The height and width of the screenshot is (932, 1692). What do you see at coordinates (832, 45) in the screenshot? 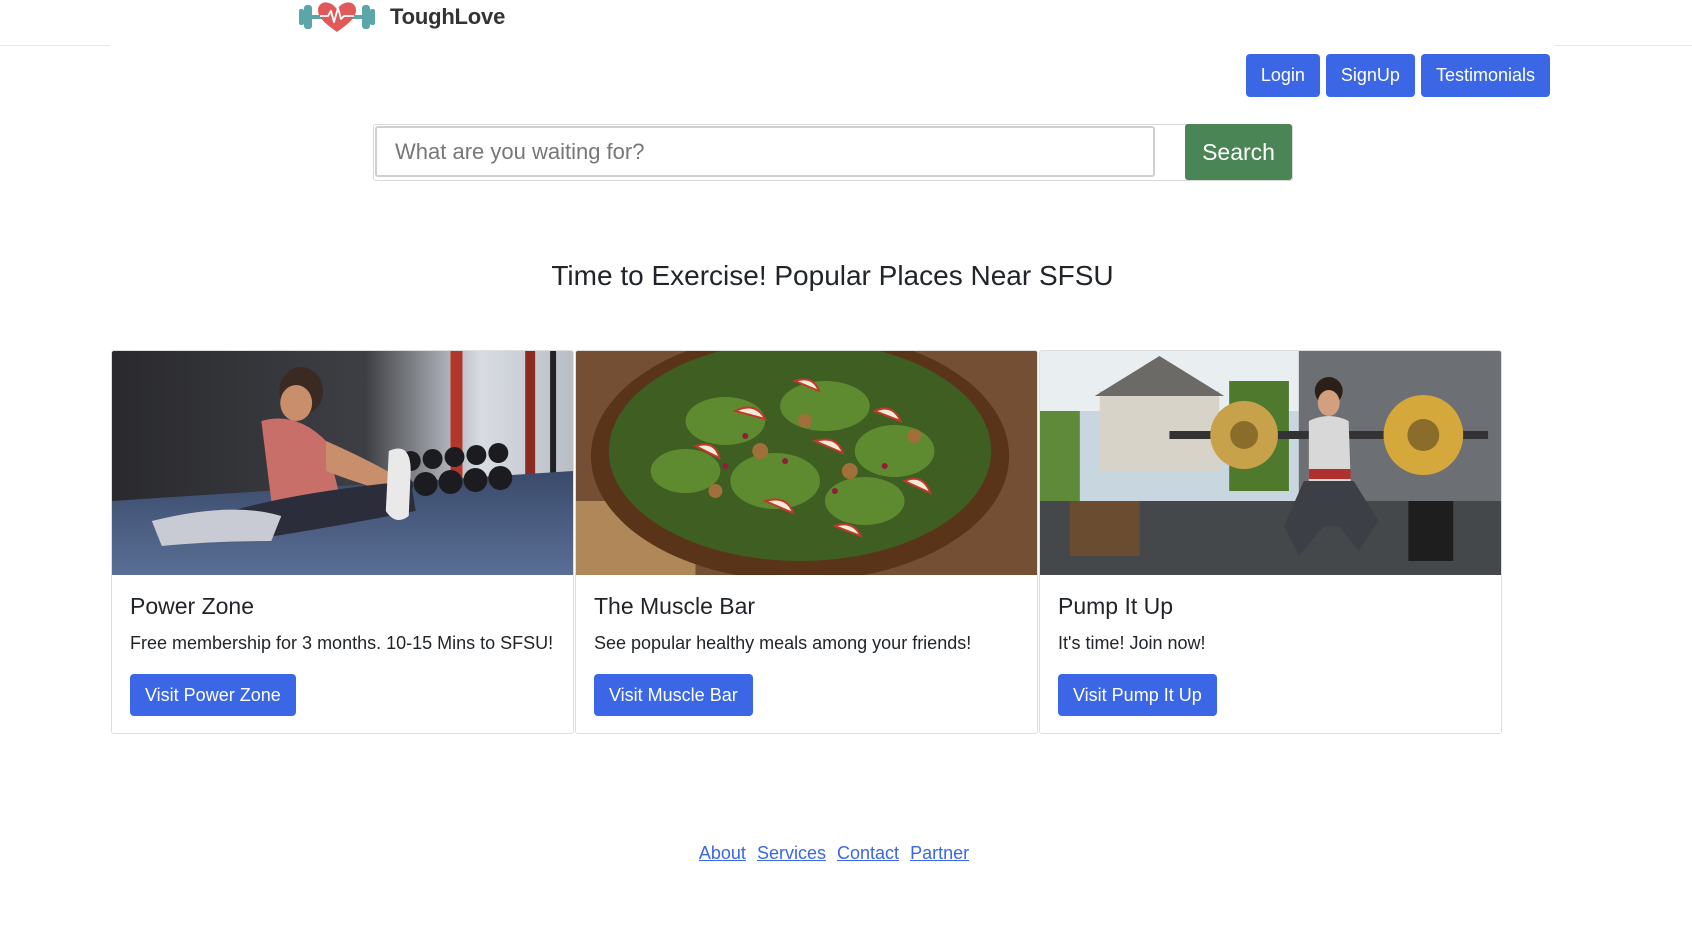
I see `navbar-divider-gap` at bounding box center [832, 45].